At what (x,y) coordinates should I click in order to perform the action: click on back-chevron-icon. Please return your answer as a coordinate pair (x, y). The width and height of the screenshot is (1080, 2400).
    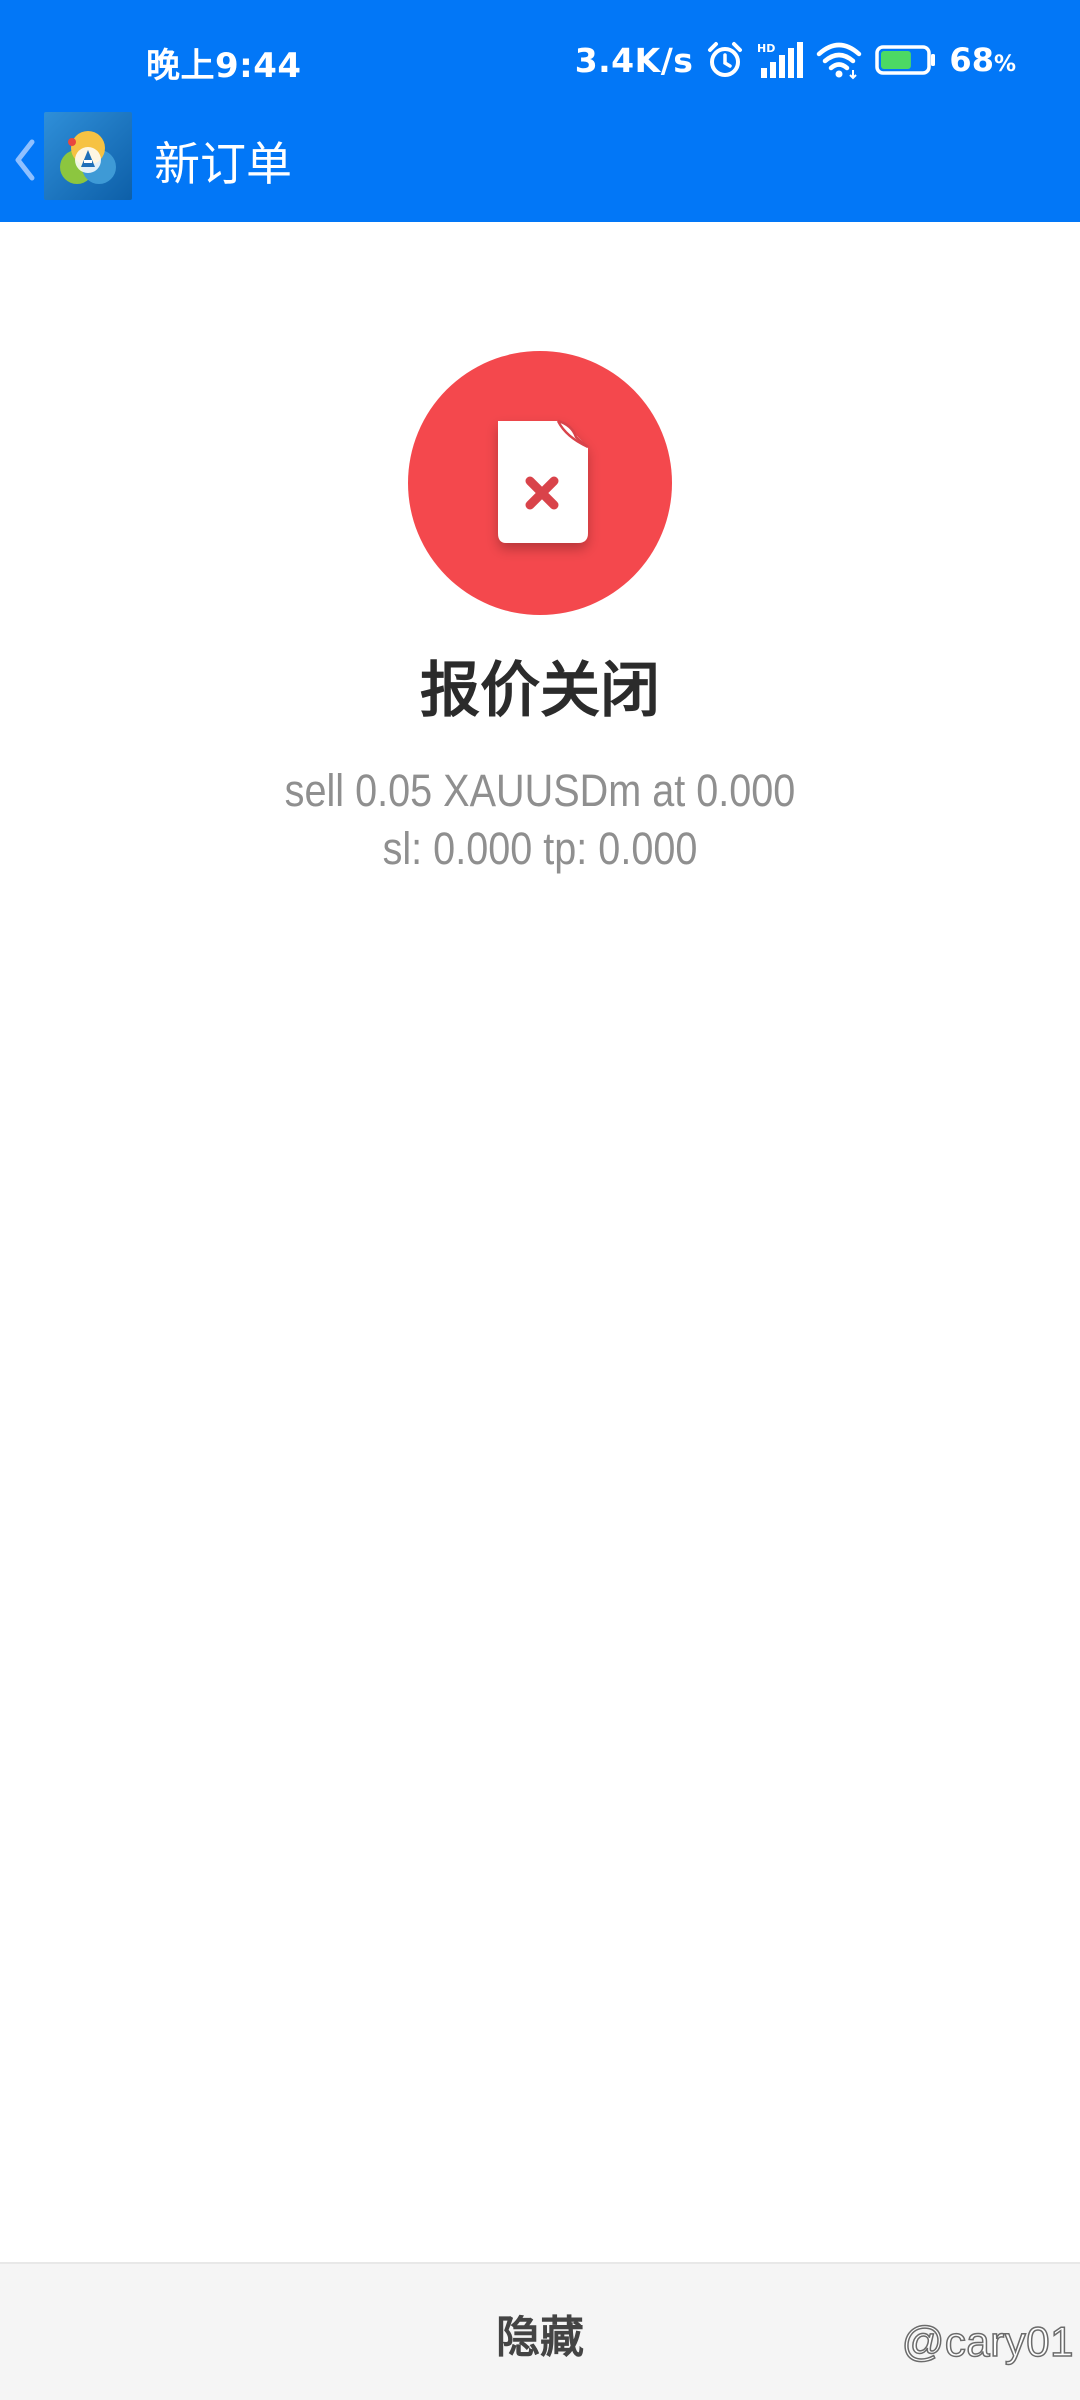
    Looking at the image, I should click on (24, 160).